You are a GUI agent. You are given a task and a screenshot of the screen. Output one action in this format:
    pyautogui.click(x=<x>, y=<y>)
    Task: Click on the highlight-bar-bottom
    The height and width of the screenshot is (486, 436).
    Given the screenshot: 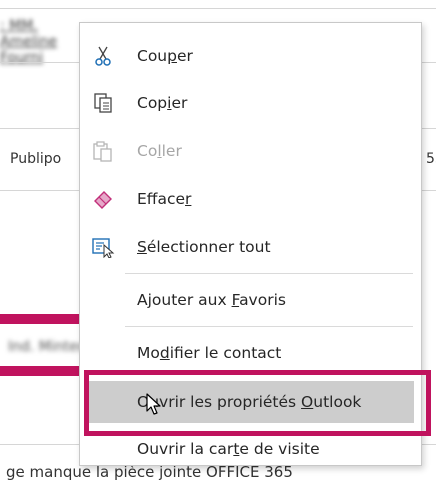 What is the action you would take?
    pyautogui.click(x=42, y=371)
    